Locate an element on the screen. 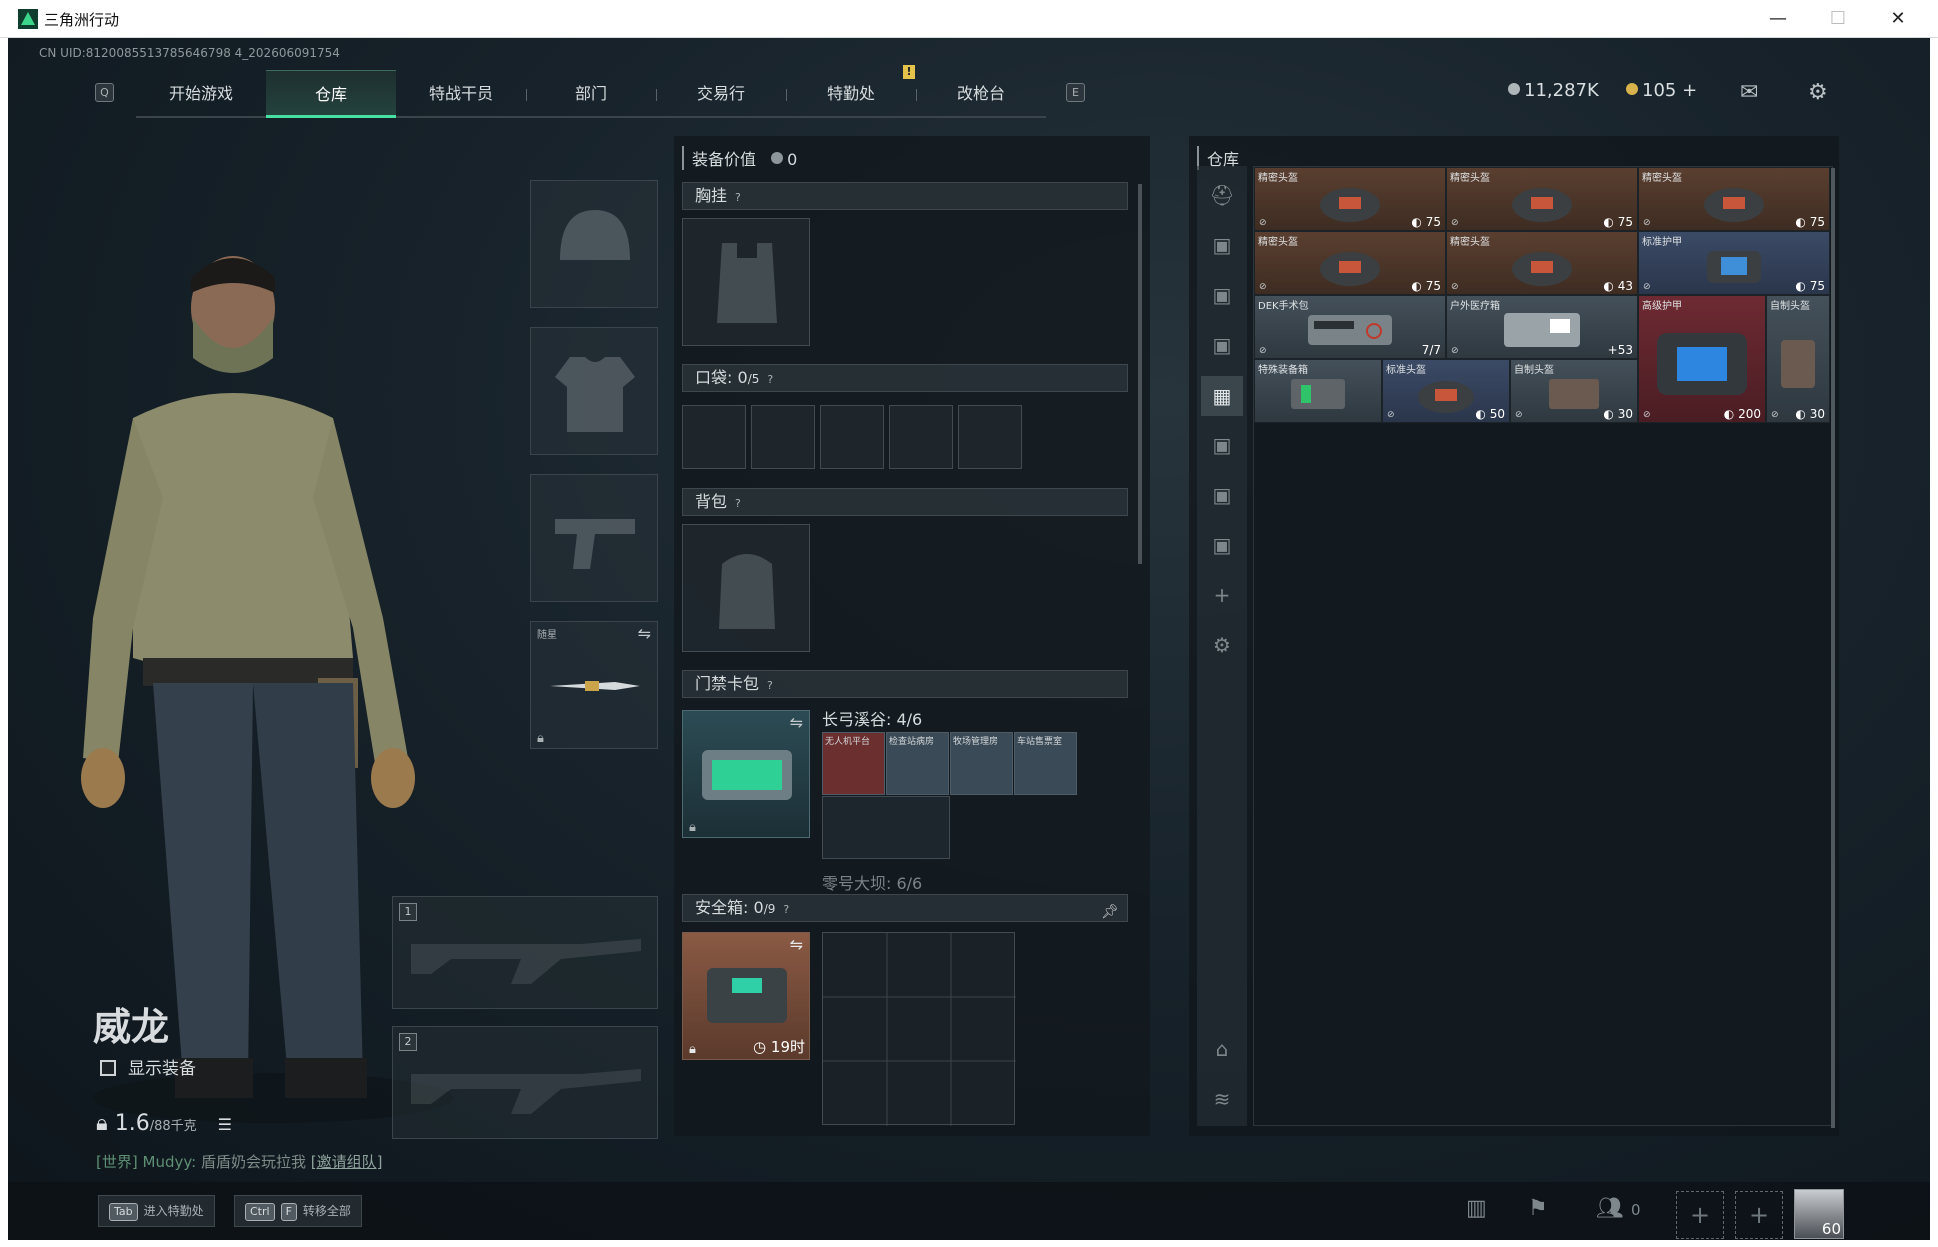  warehouse-tab-iv-icon: ▣ is located at coordinates (1222, 245).